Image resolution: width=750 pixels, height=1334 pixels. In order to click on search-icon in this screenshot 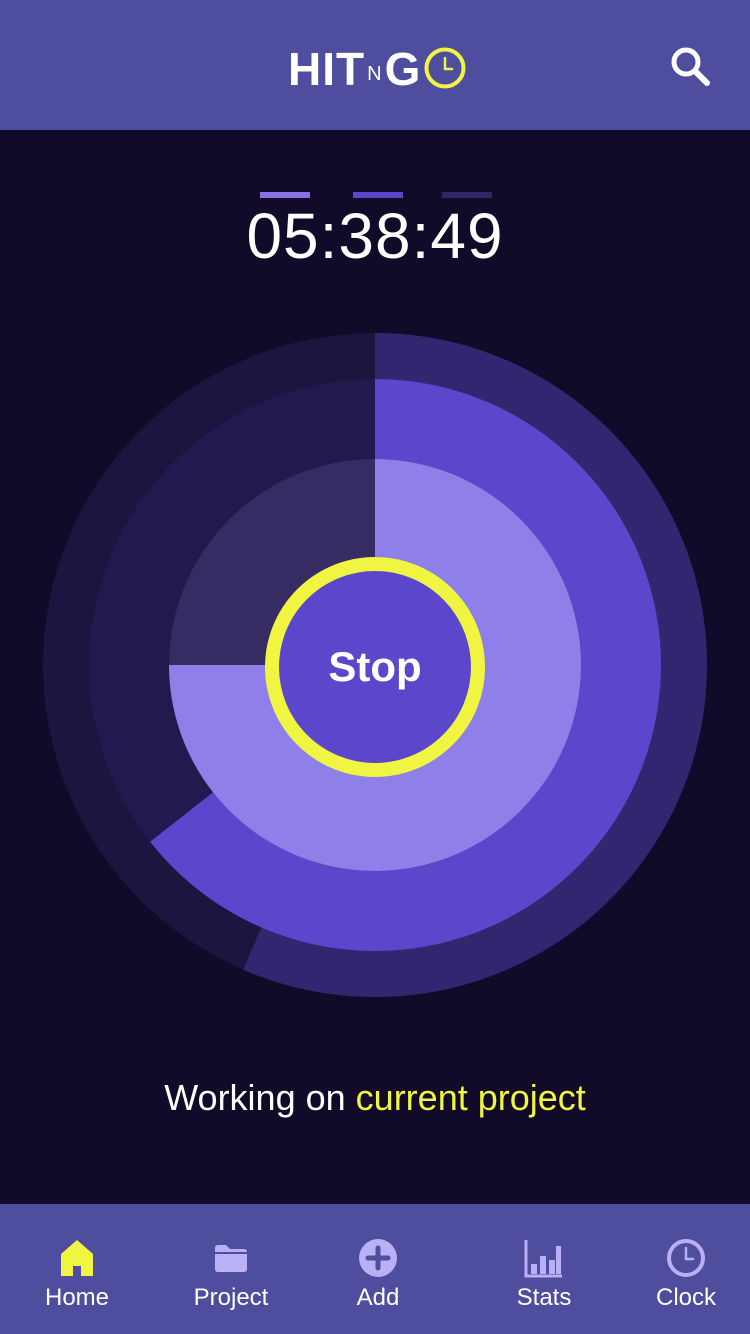, I will do `click(690, 66)`.